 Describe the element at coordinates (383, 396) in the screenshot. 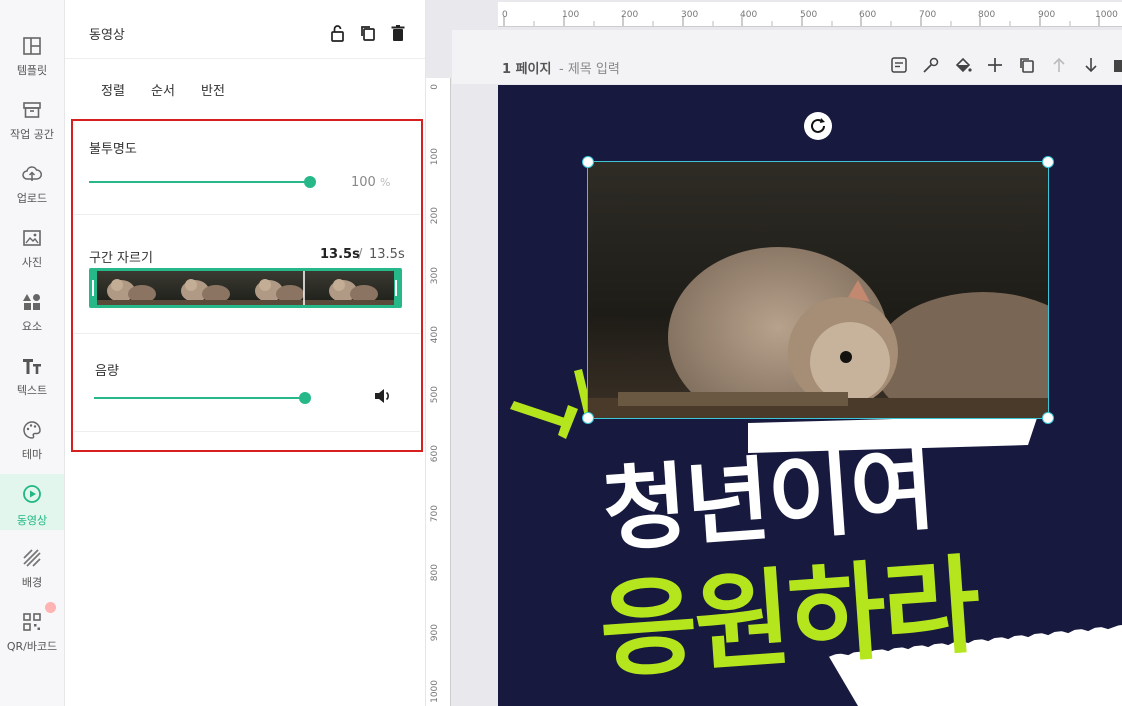

I see `speaker-icon` at that location.